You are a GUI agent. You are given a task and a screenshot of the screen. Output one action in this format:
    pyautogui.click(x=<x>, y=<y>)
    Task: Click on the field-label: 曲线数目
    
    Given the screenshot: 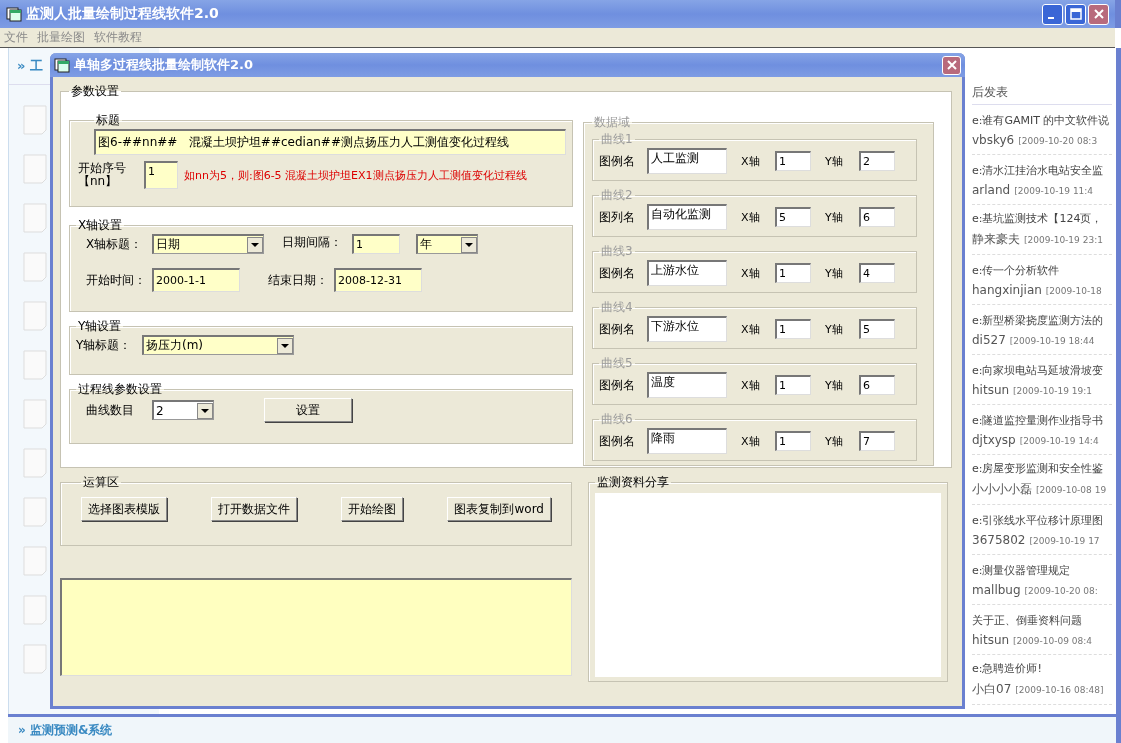 What is the action you would take?
    pyautogui.click(x=110, y=410)
    